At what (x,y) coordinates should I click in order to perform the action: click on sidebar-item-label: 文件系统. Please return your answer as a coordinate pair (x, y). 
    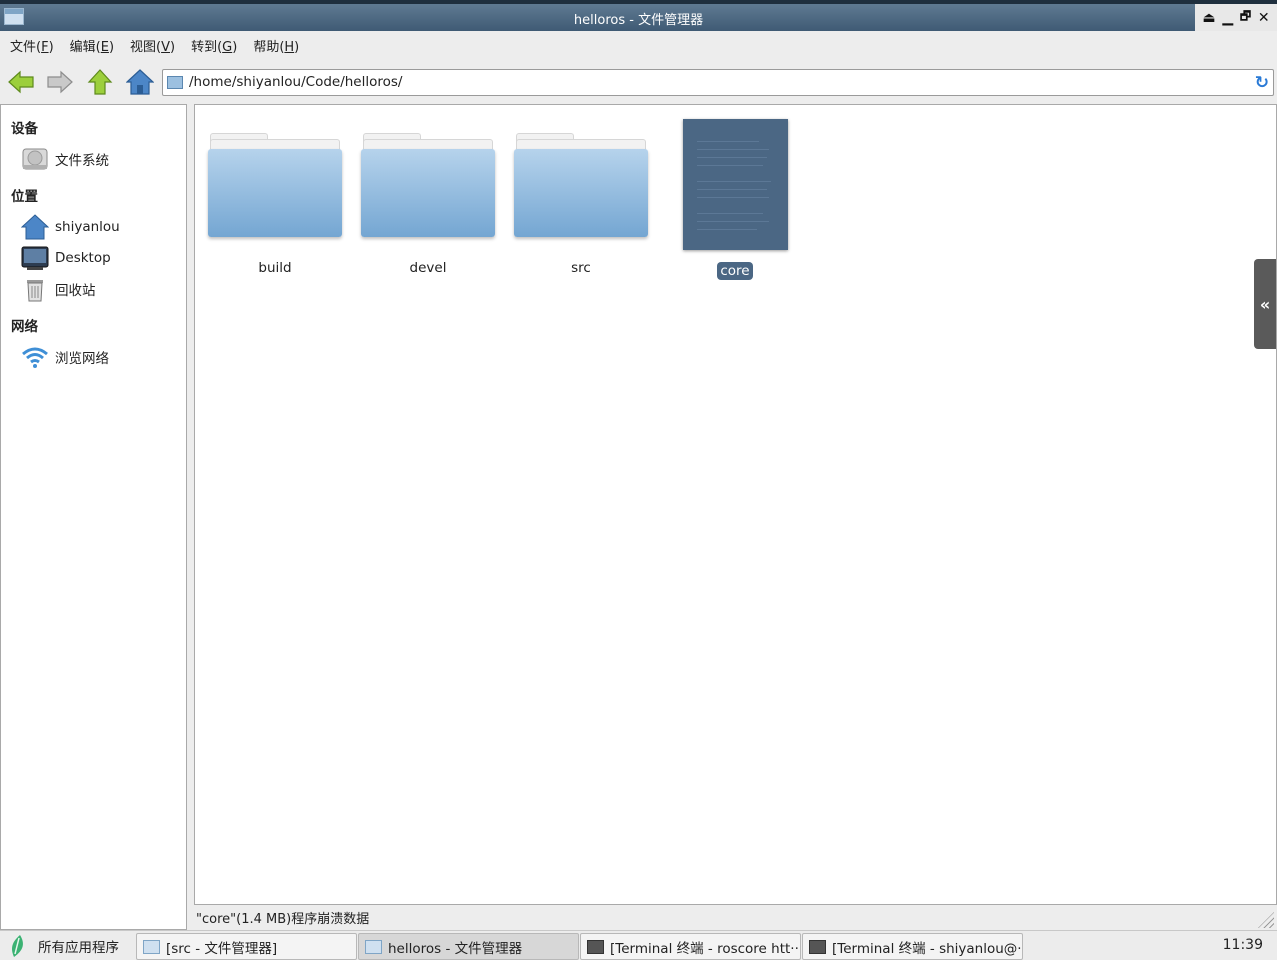
    Looking at the image, I should click on (82, 161).